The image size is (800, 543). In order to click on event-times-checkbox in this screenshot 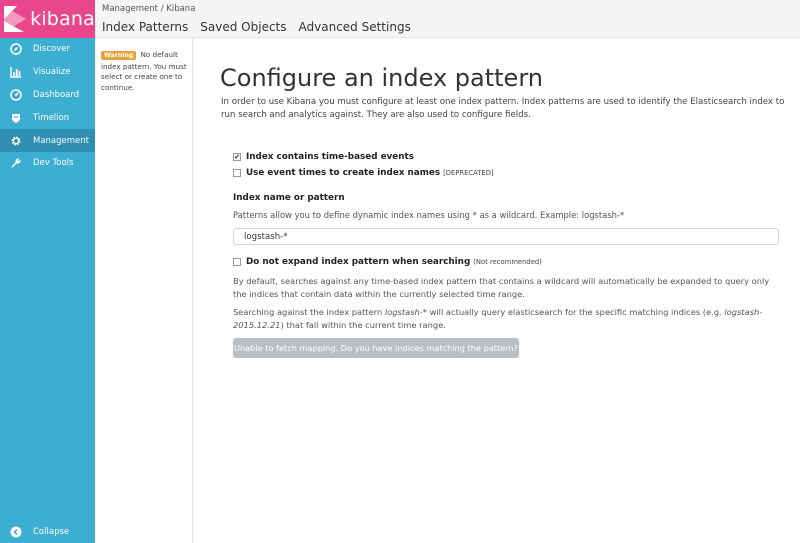, I will do `click(237, 173)`.